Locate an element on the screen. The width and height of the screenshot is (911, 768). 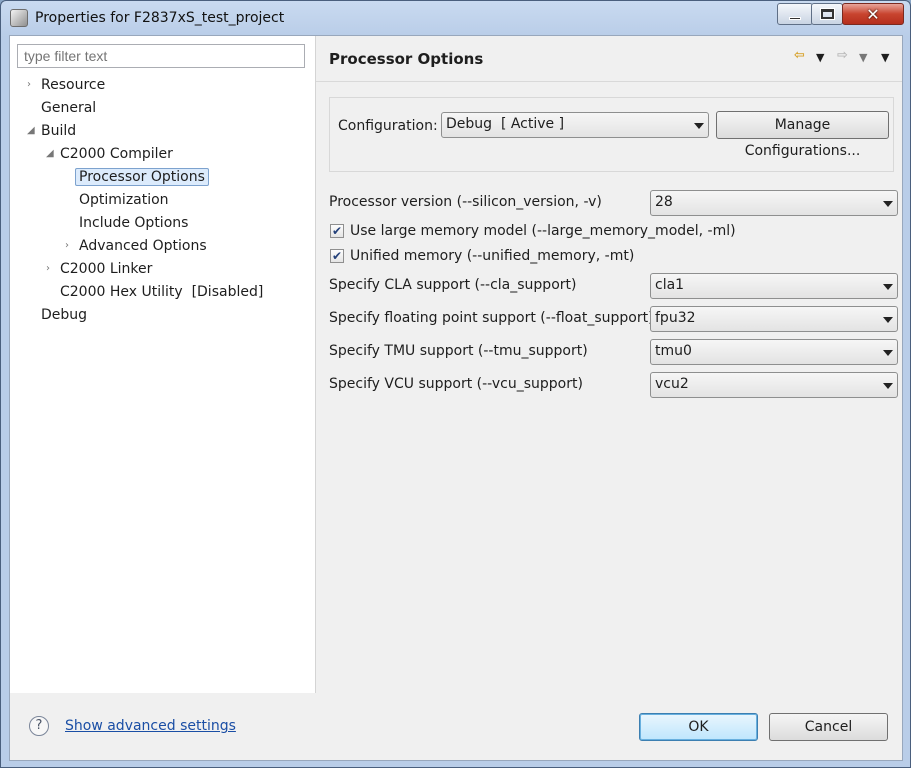
back-arrow-icon: ⇦ is located at coordinates (799, 55).